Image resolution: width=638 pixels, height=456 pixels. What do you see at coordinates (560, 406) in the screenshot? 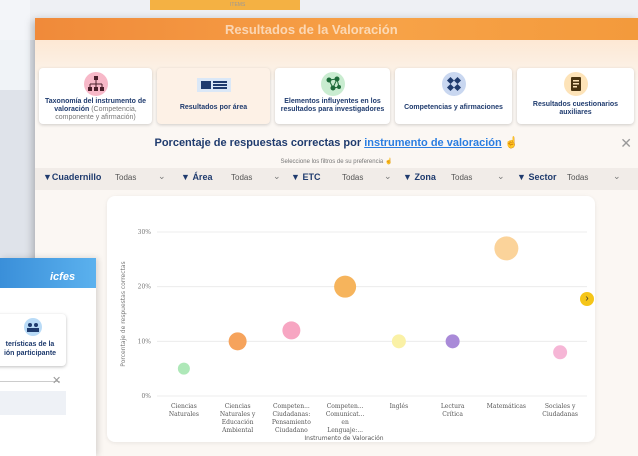
I see `x-tick-label: Sociales y` at bounding box center [560, 406].